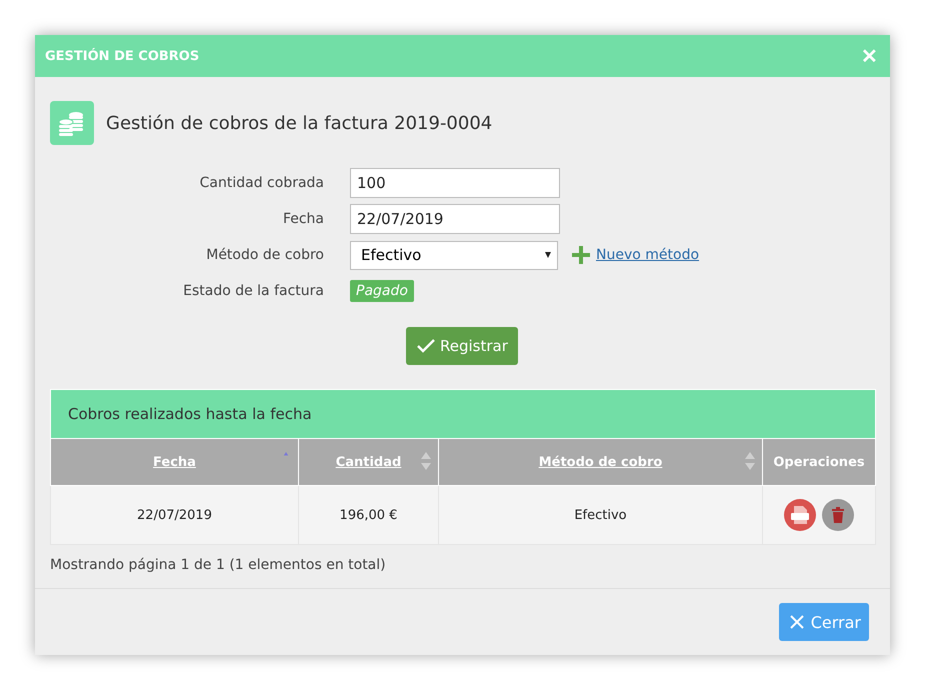  What do you see at coordinates (122, 56) in the screenshot?
I see `window-title: GESTIÓN DE COBROS` at bounding box center [122, 56].